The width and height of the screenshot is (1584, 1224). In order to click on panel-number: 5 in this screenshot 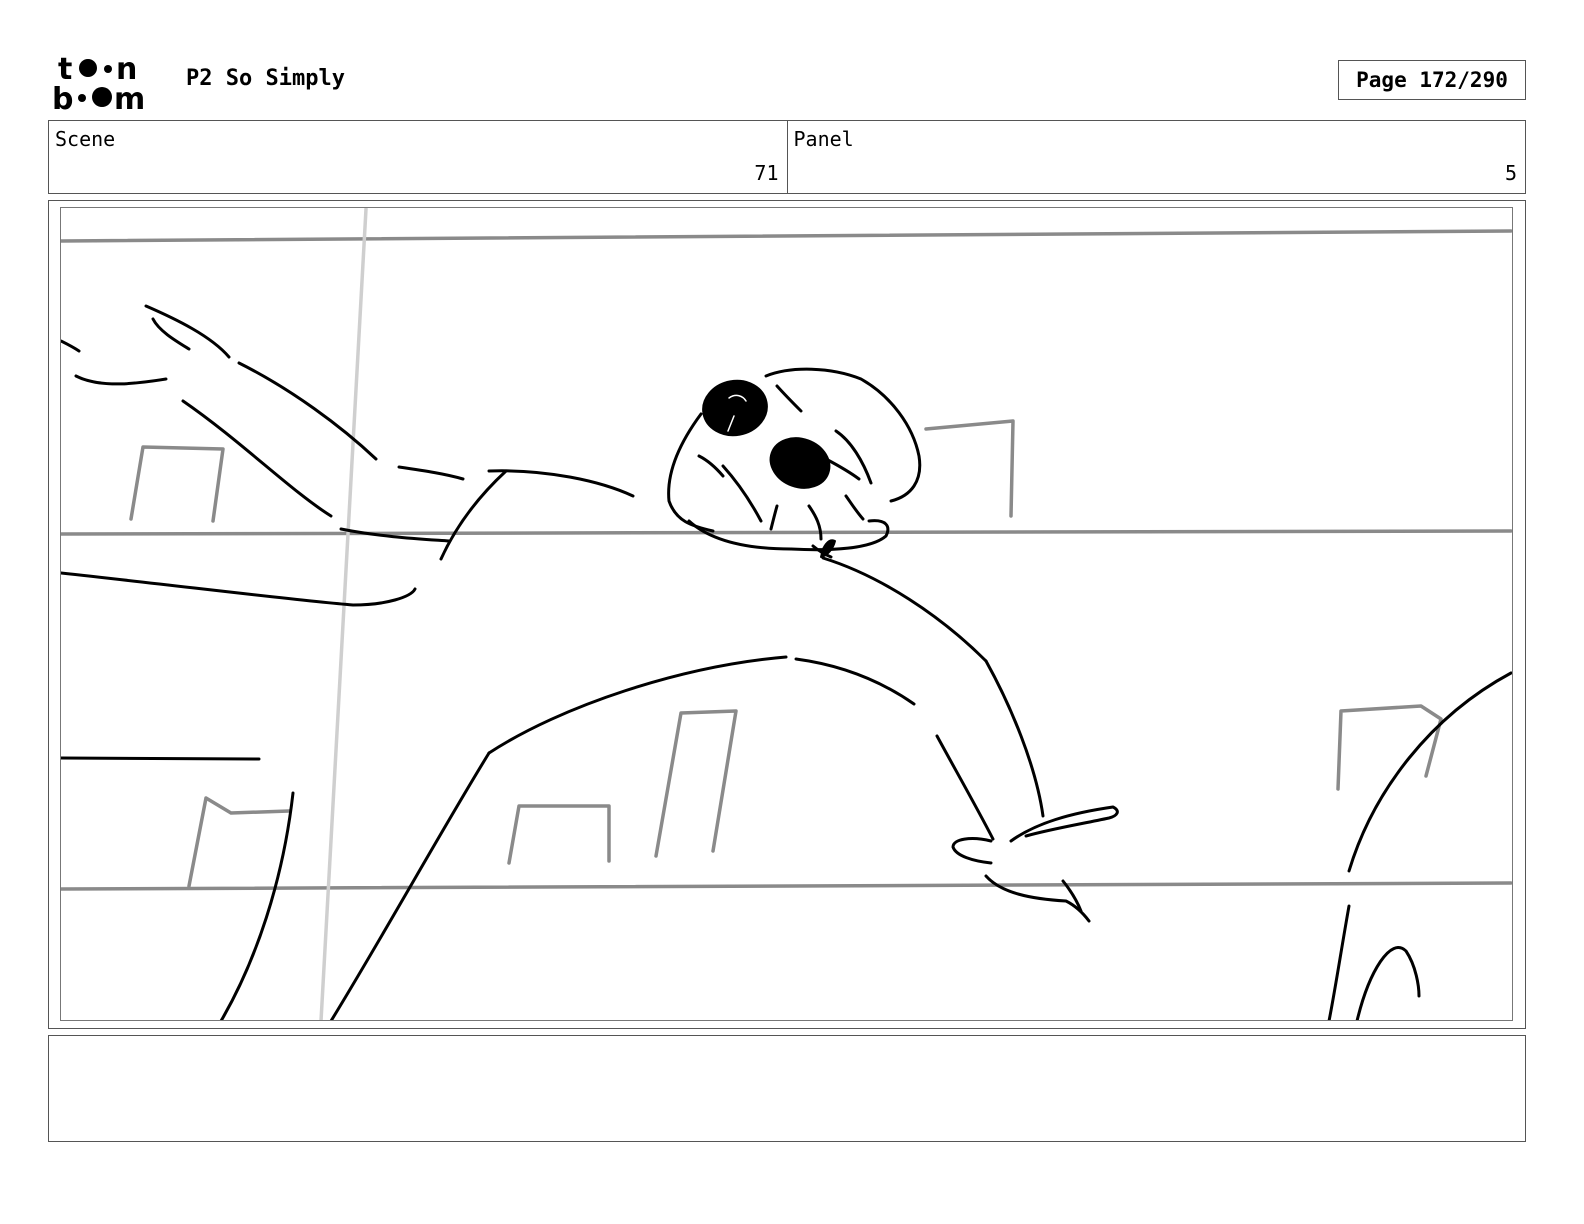, I will do `click(1510, 173)`.